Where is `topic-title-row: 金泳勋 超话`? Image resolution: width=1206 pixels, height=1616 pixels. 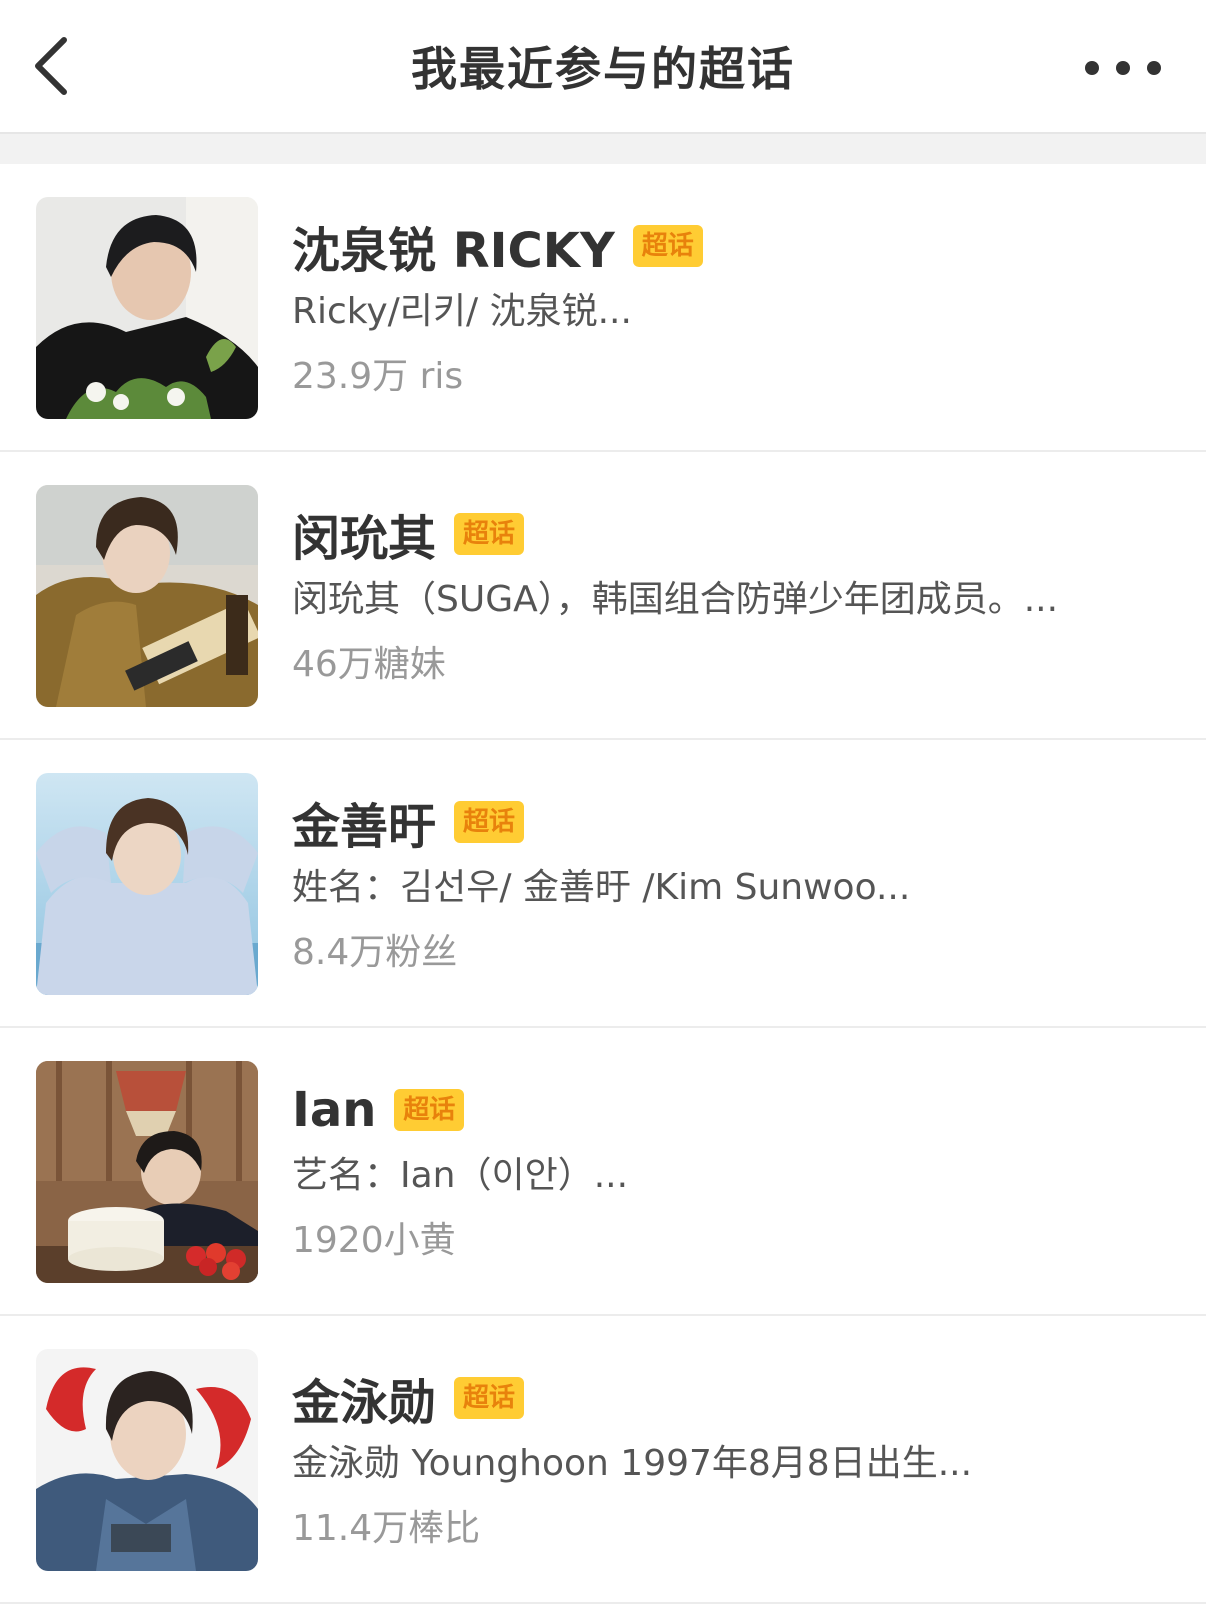
topic-title-row: 金泳勋 超话 is located at coordinates (408, 1398).